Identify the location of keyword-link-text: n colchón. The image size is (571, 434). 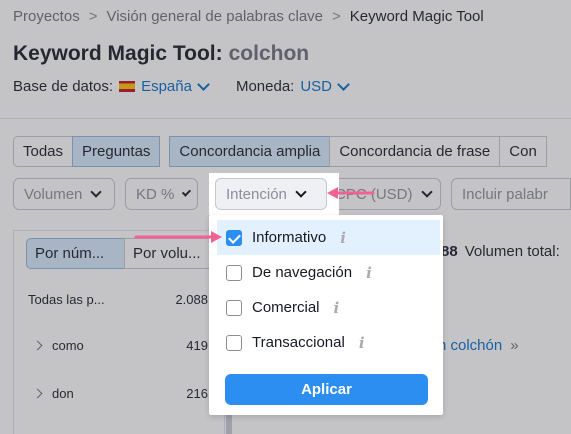
(470, 345).